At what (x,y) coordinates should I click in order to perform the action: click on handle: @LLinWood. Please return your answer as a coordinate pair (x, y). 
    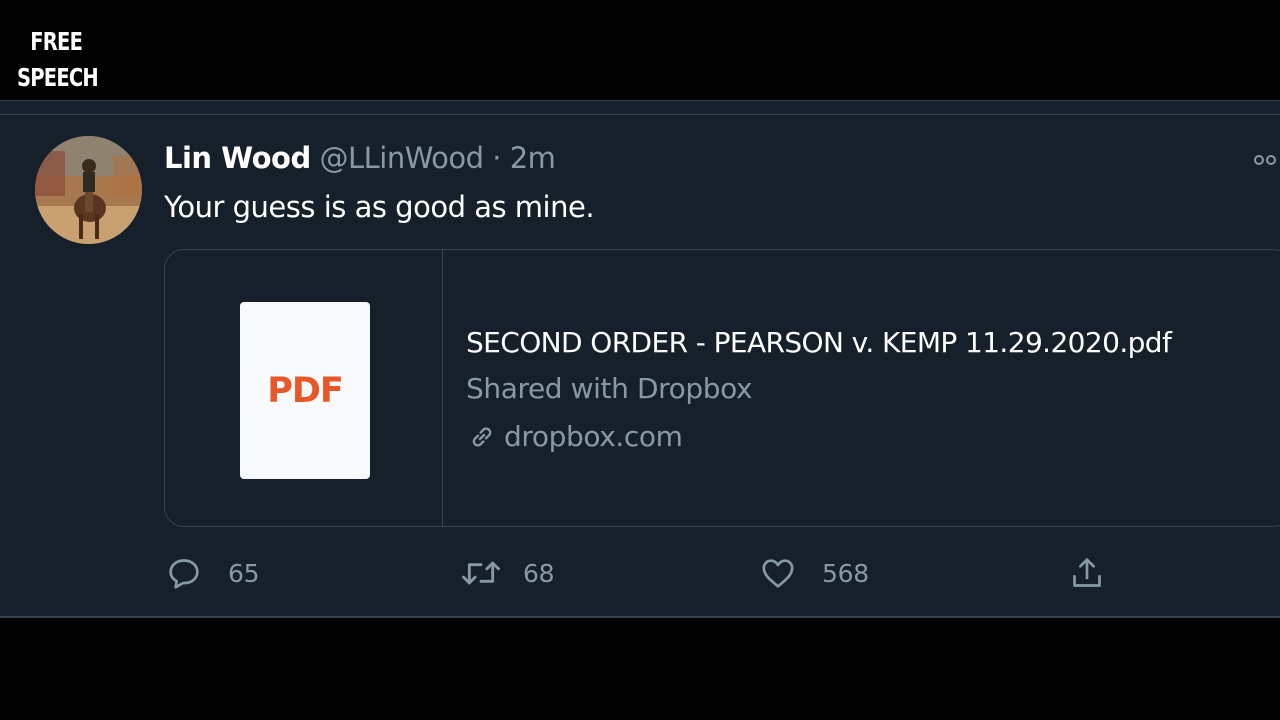
    Looking at the image, I should click on (401, 158).